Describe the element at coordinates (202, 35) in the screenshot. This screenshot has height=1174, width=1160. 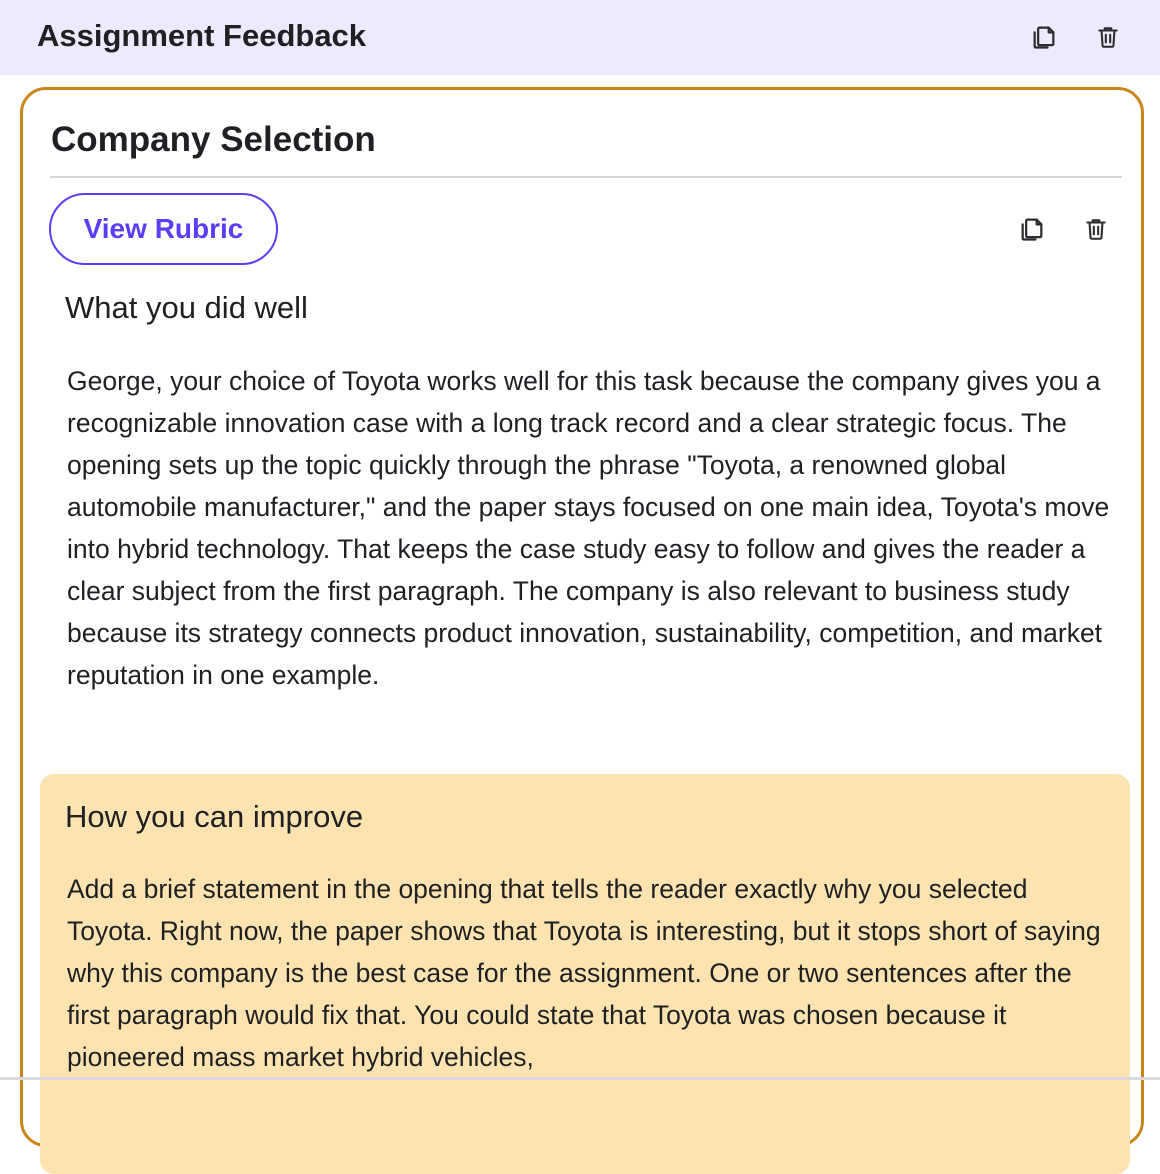
I see `page-title: Assignment Feedback` at that location.